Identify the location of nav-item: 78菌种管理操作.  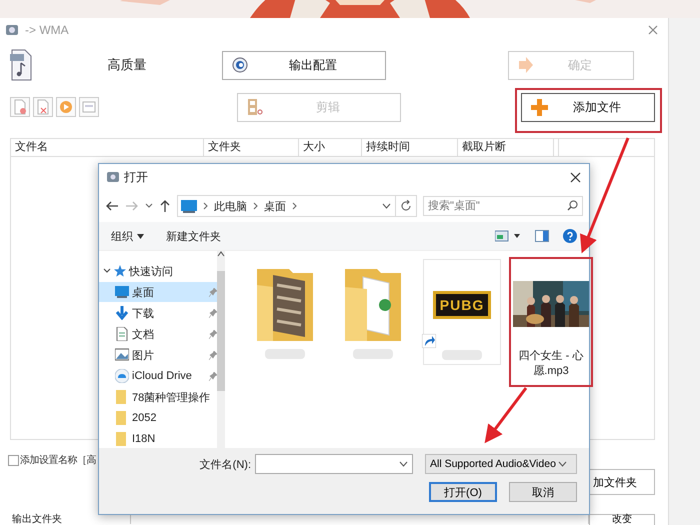
(158, 397).